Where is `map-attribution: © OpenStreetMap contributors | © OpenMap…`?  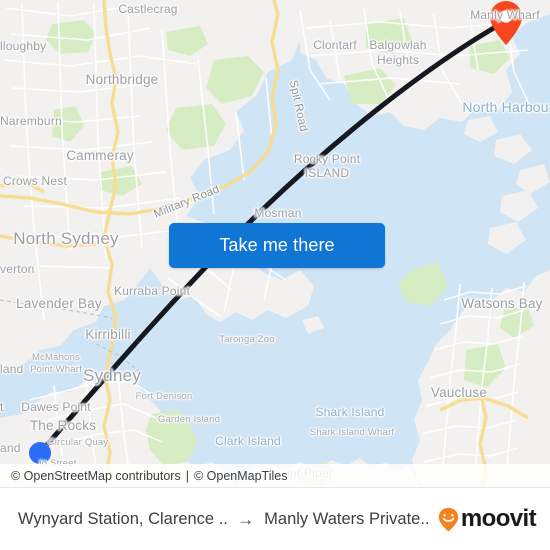
map-attribution: © OpenStreetMap contributors | © OpenMap… is located at coordinates (275, 475).